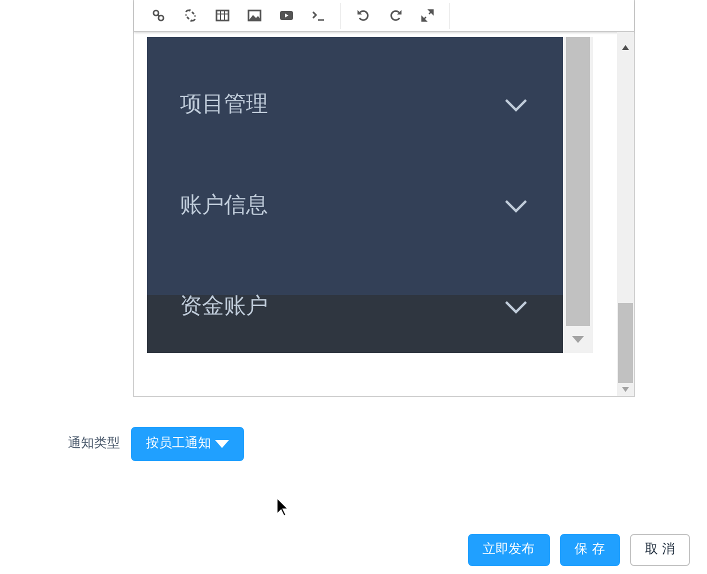 The image size is (707, 574). I want to click on video-icon, so click(286, 15).